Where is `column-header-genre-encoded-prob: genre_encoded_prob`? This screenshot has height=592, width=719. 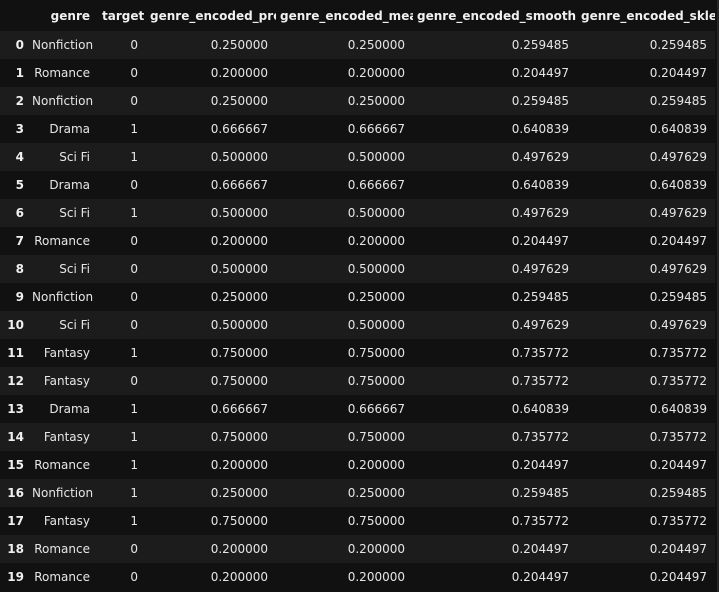
column-header-genre-encoded-prob: genre_encoded_prob is located at coordinates (213, 15).